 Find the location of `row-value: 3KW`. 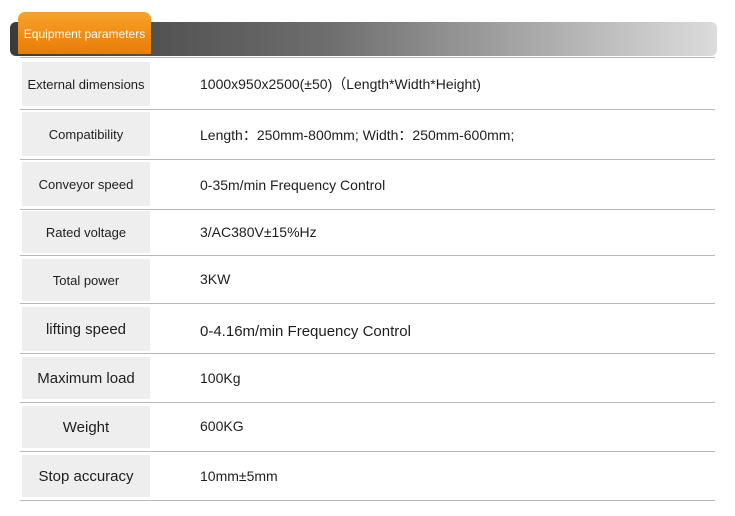

row-value: 3KW is located at coordinates (215, 279).